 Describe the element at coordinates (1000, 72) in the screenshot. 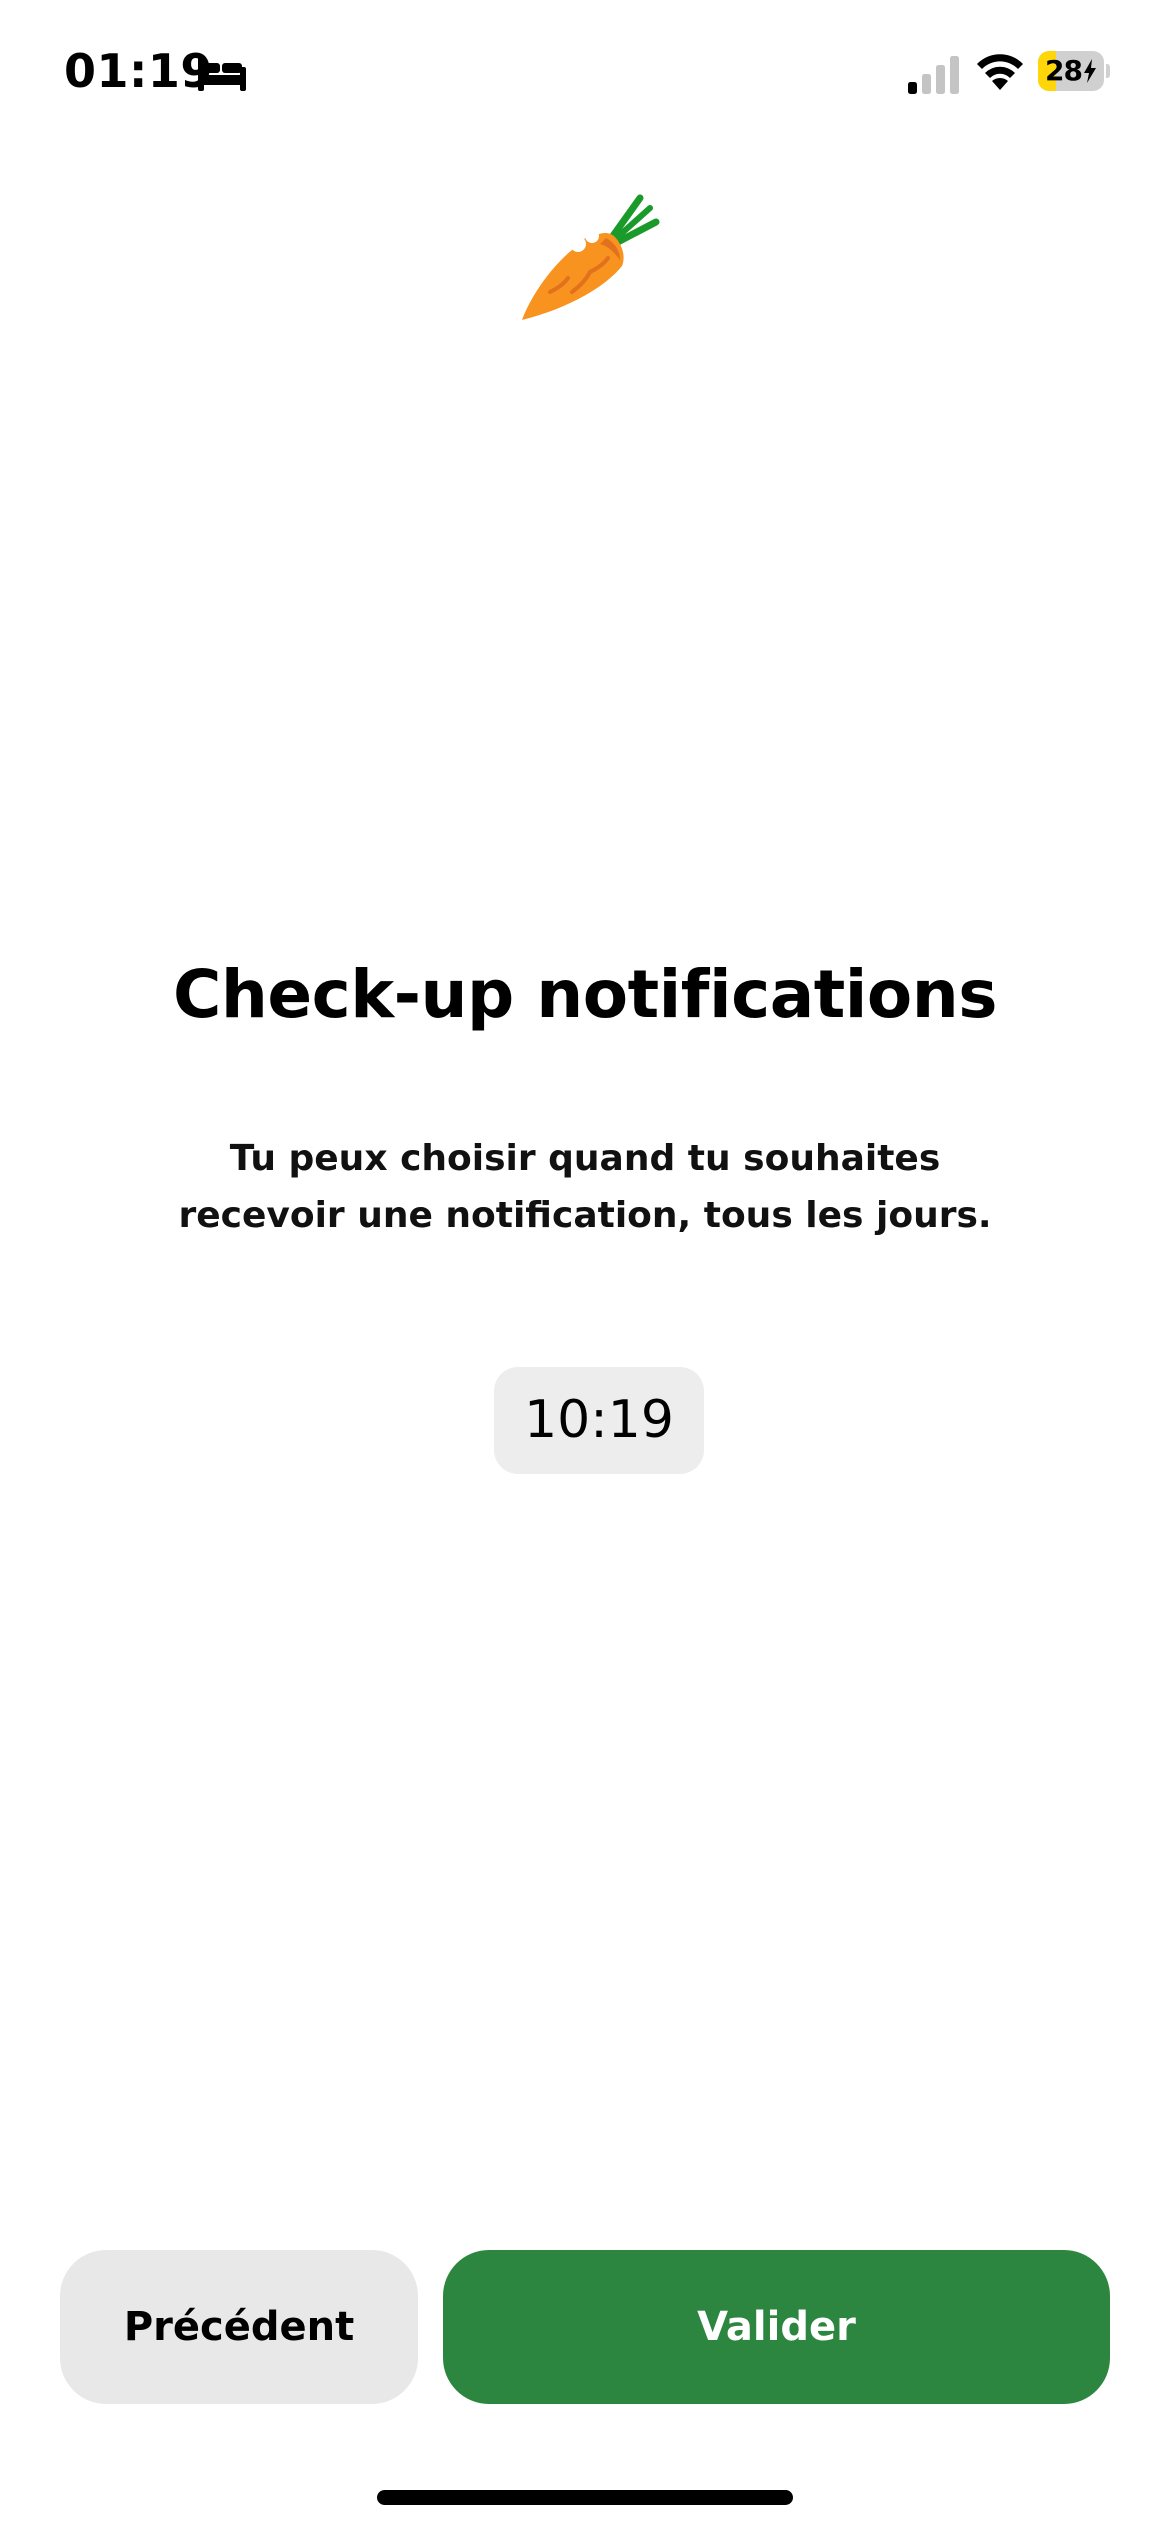

I see `wifi-icon` at that location.